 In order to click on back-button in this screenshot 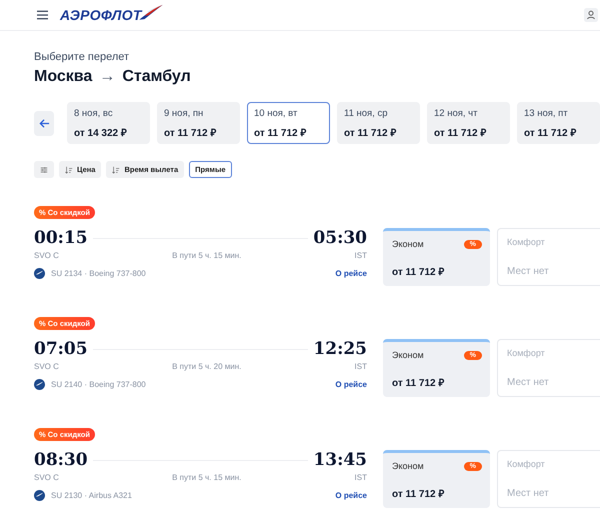, I will do `click(44, 123)`.